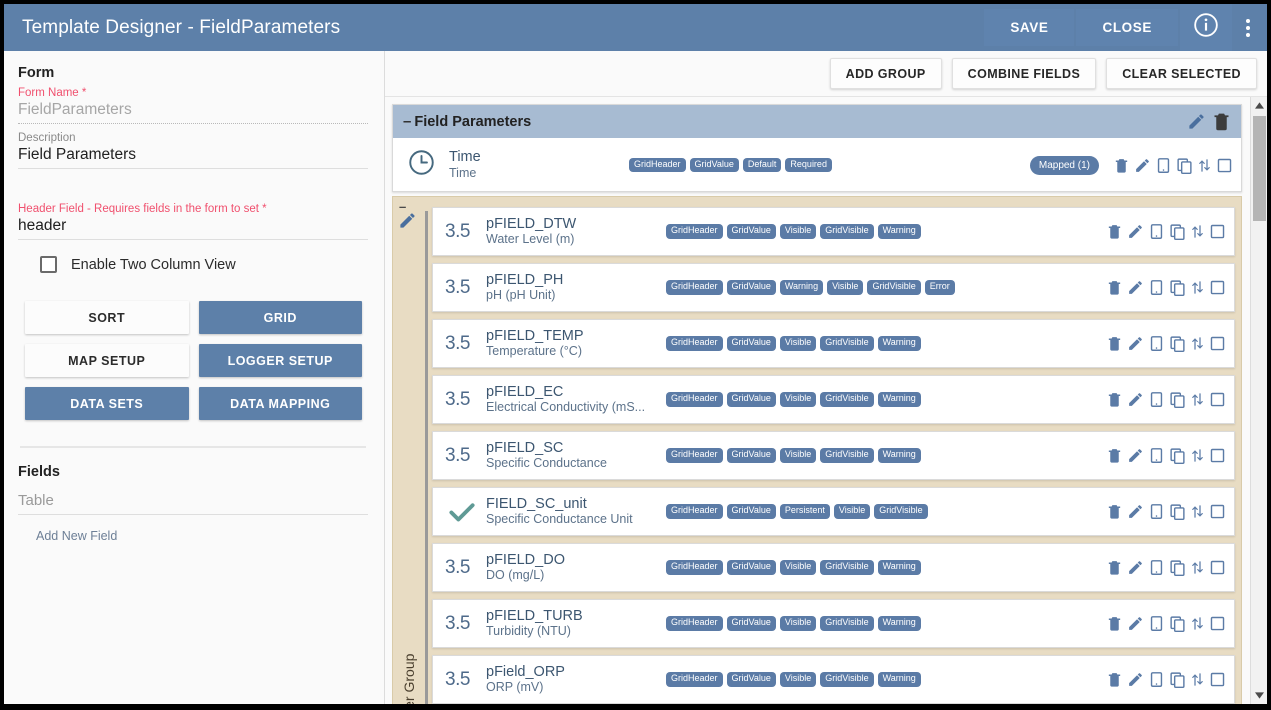  I want to click on map-setup-button: MAP SETUP, so click(107, 360).